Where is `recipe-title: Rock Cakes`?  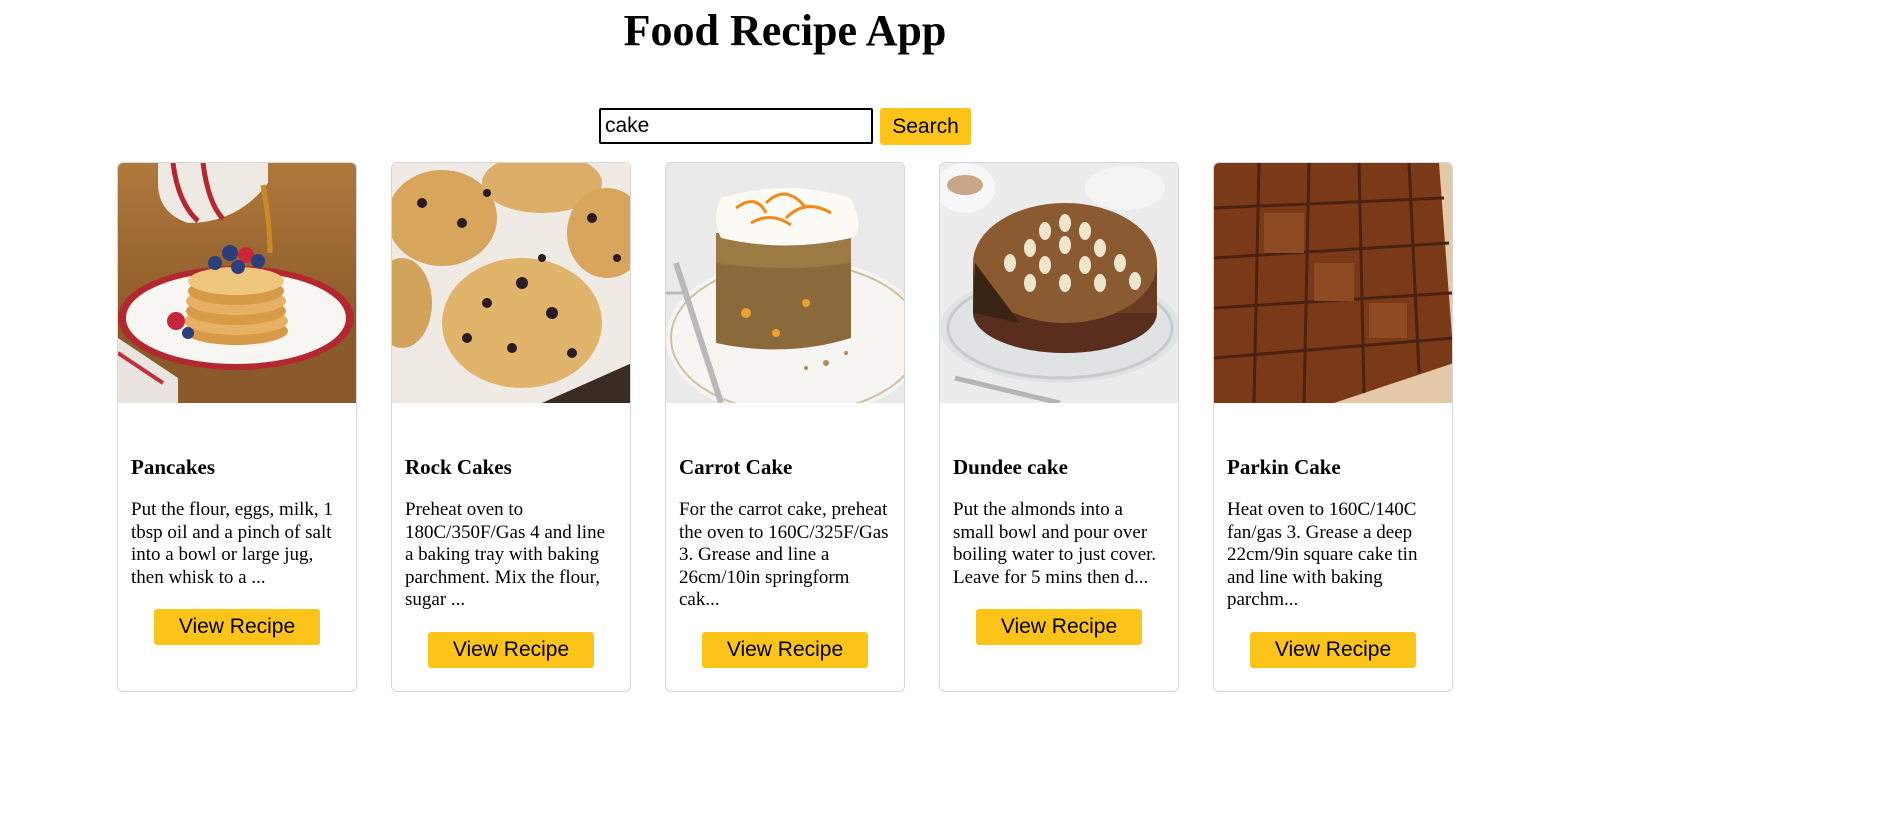
recipe-title: Rock Cakes is located at coordinates (458, 467).